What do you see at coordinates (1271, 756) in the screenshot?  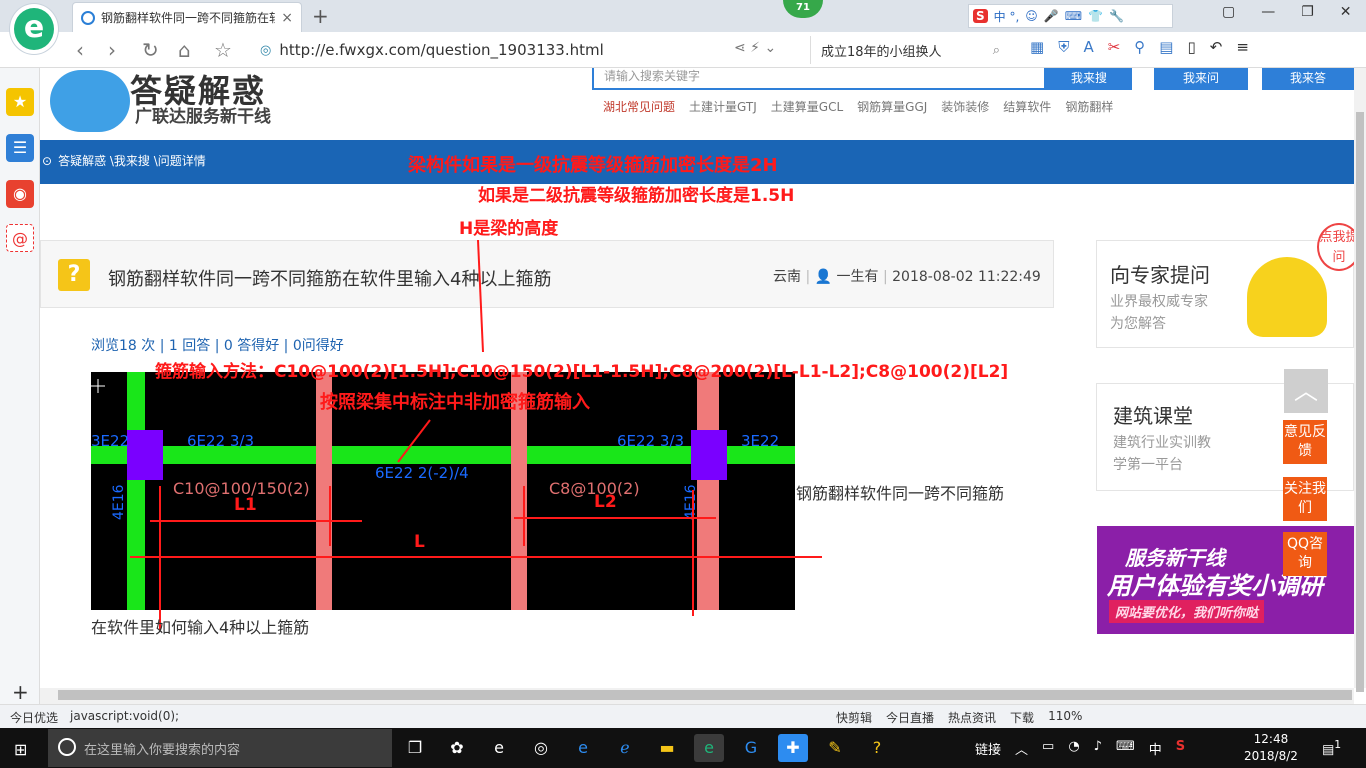 I see `clock-date: 2018/8/2` at bounding box center [1271, 756].